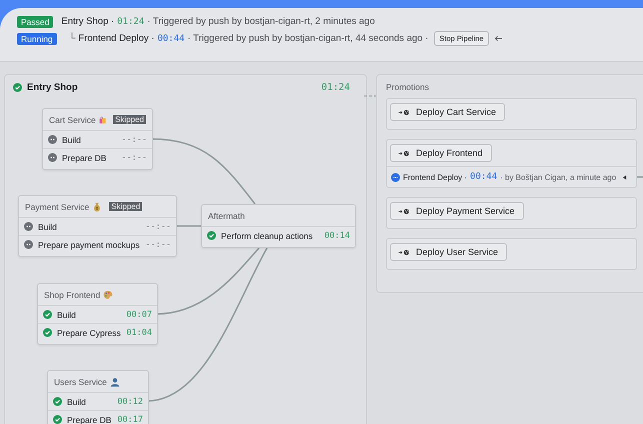  What do you see at coordinates (448, 112) in the screenshot?
I see `promote-button: Deploy Cart Service` at bounding box center [448, 112].